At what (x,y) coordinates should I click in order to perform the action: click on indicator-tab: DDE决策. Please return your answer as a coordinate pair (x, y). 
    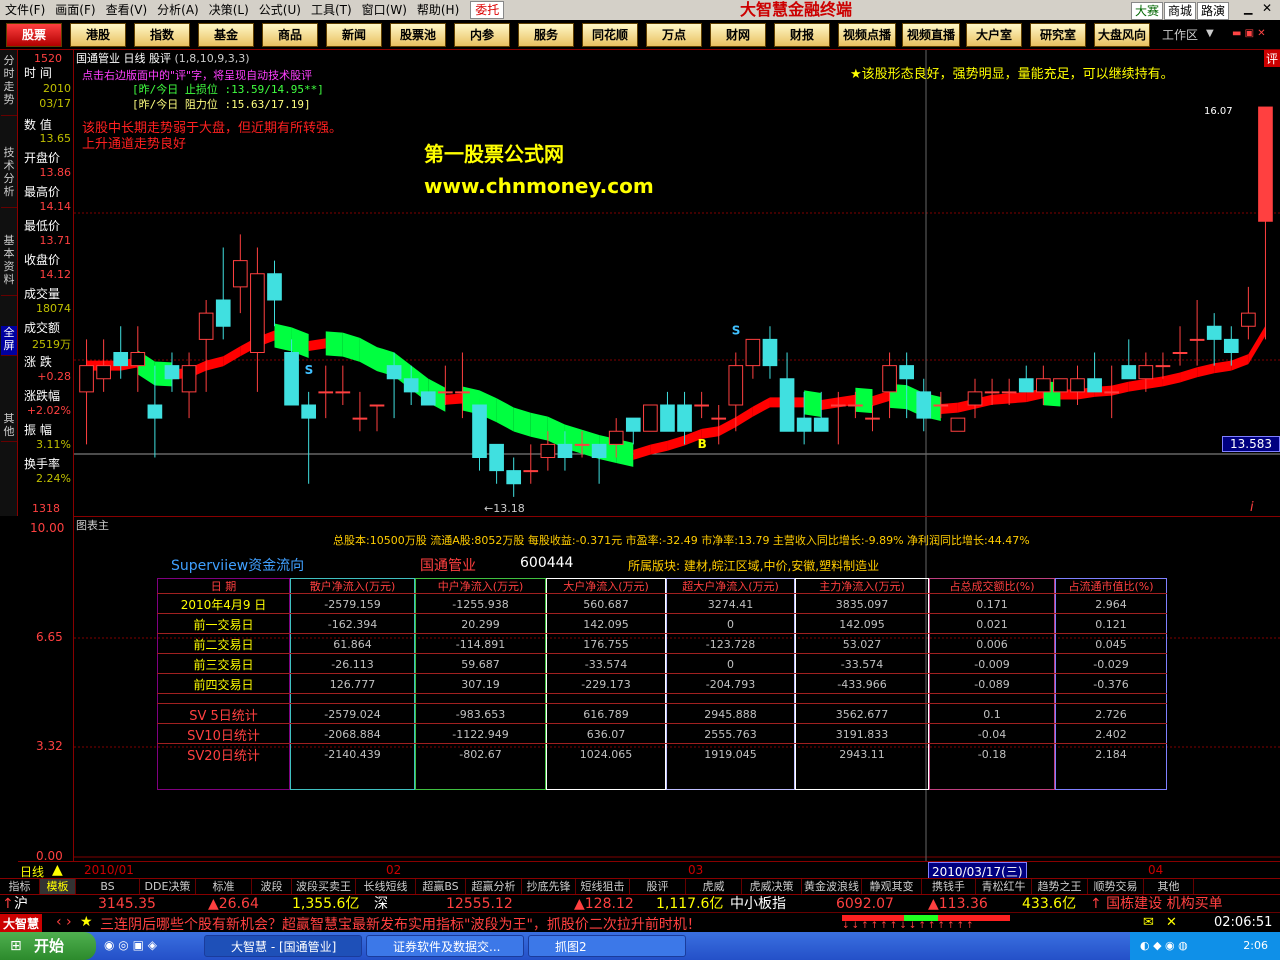
    Looking at the image, I should click on (168, 886).